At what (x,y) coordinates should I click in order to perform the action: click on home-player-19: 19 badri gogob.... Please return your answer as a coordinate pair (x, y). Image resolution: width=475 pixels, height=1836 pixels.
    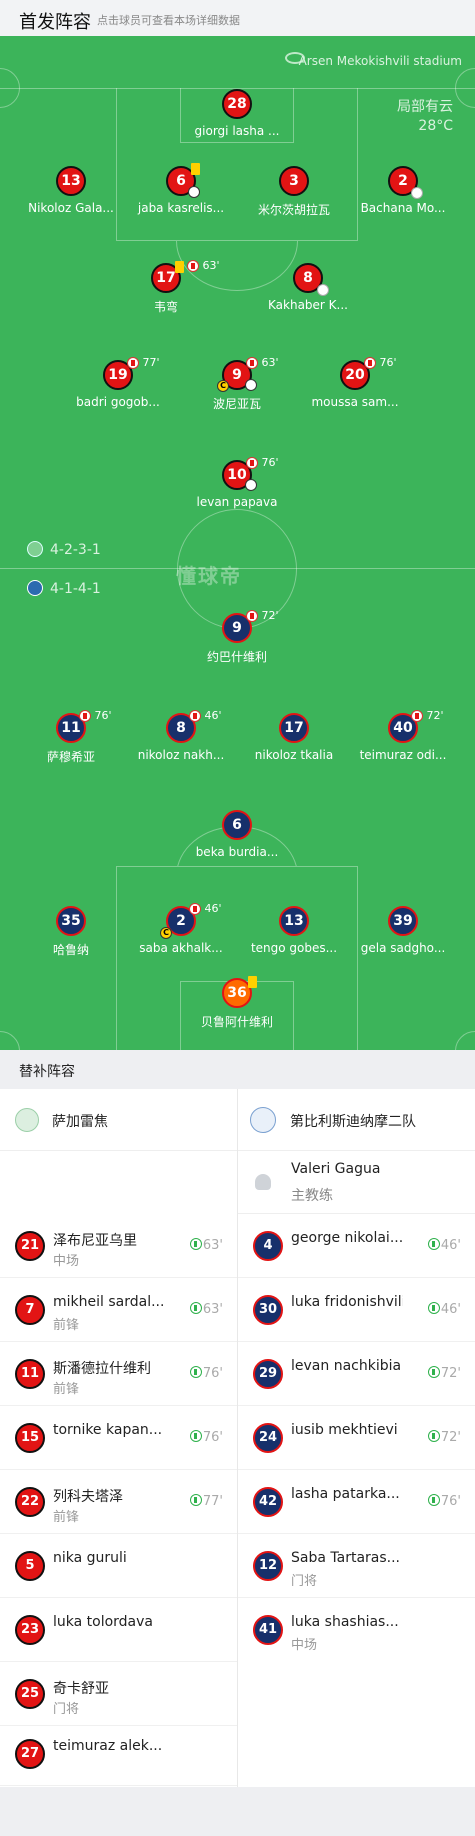
    Looking at the image, I should click on (118, 384).